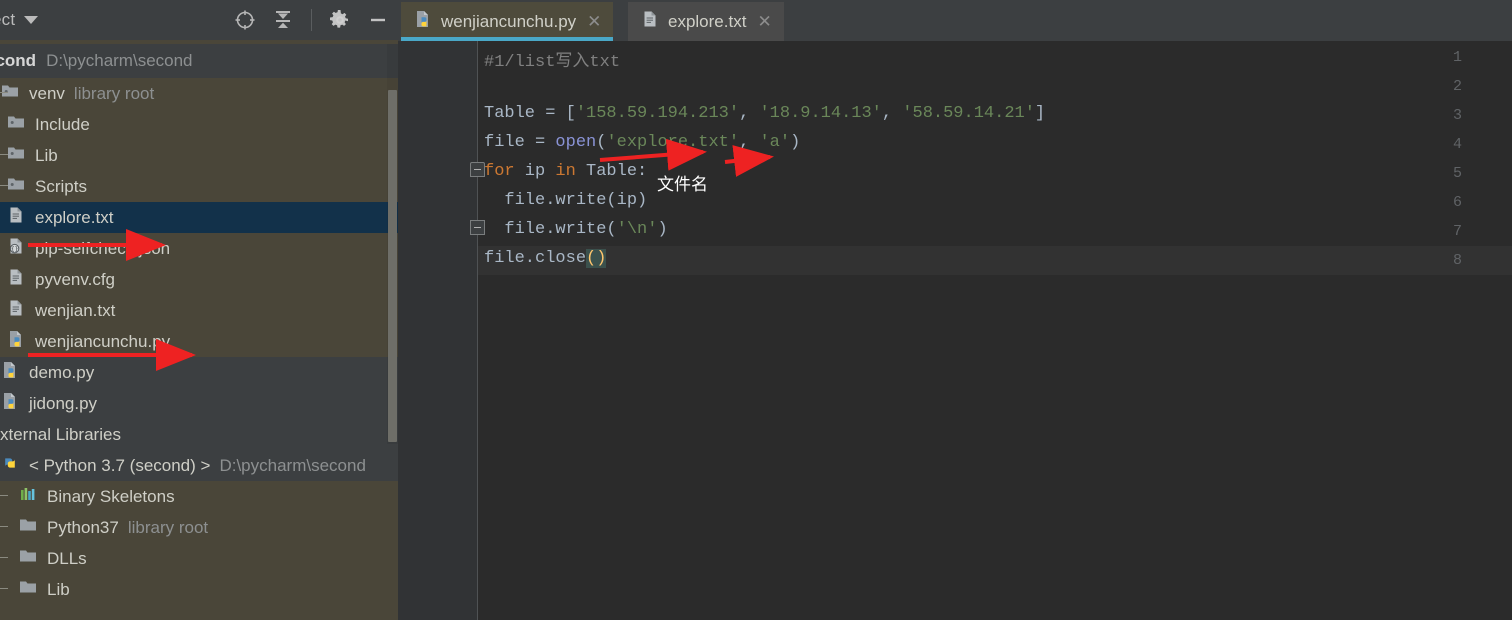 This screenshot has width=1512, height=620. I want to click on editor-tab-explore: explore.txt ✕, so click(706, 21).